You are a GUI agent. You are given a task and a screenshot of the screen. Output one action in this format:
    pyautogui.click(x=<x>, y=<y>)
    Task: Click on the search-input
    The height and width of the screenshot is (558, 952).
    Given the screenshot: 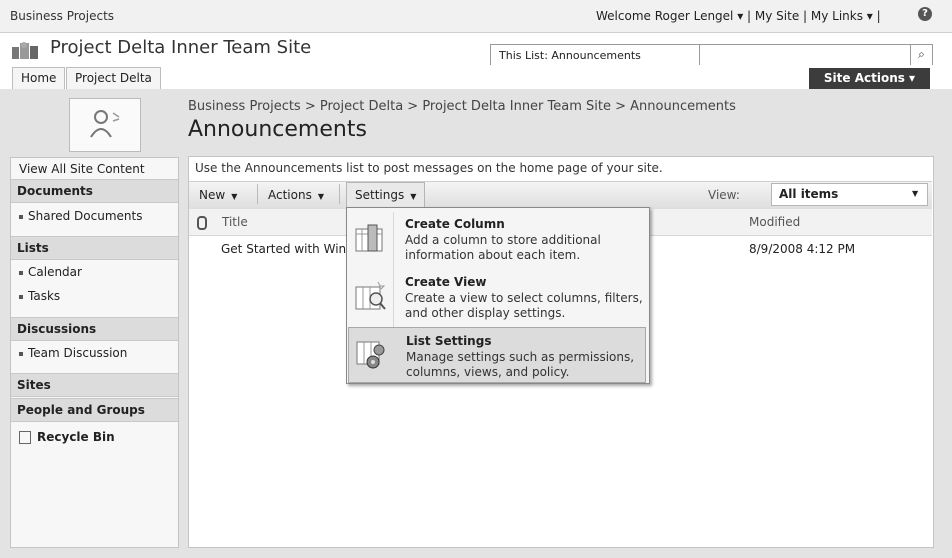 What is the action you would take?
    pyautogui.click(x=805, y=55)
    